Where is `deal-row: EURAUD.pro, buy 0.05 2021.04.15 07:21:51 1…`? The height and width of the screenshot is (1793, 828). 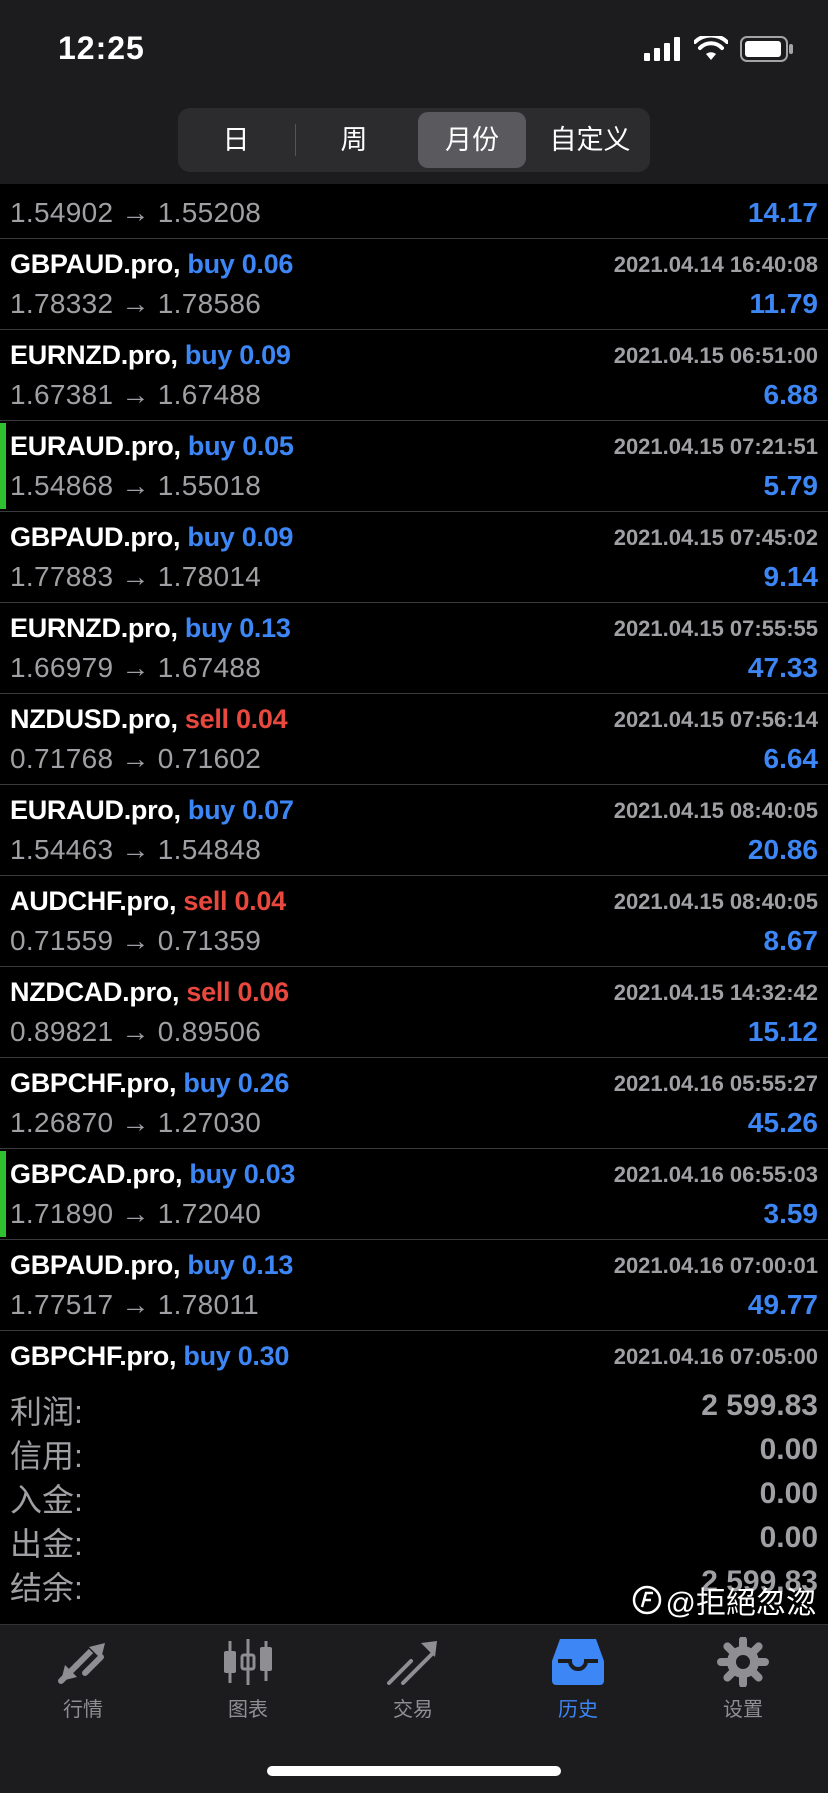 deal-row: EURAUD.pro, buy 0.05 2021.04.15 07:21:51 1… is located at coordinates (414, 466).